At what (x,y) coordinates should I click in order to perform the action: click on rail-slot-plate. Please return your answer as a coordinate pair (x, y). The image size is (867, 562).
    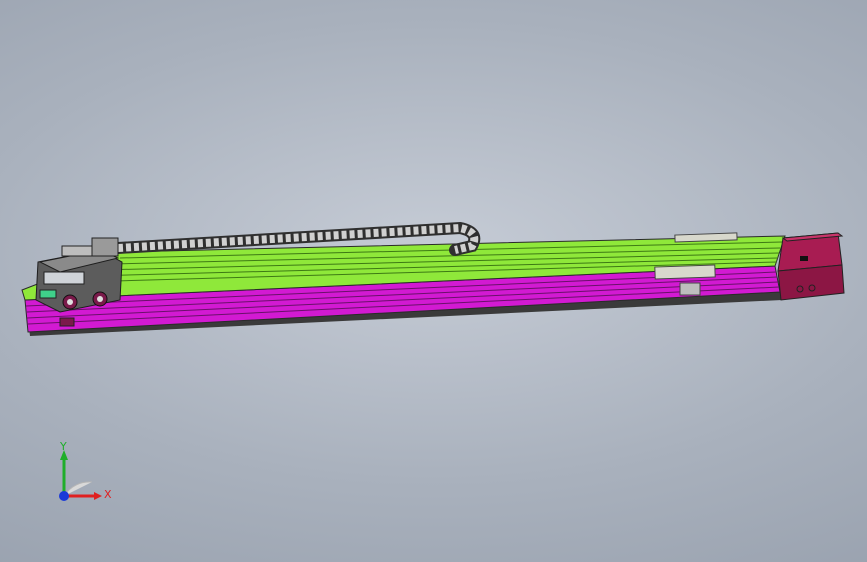
    Looking at the image, I should click on (685, 272).